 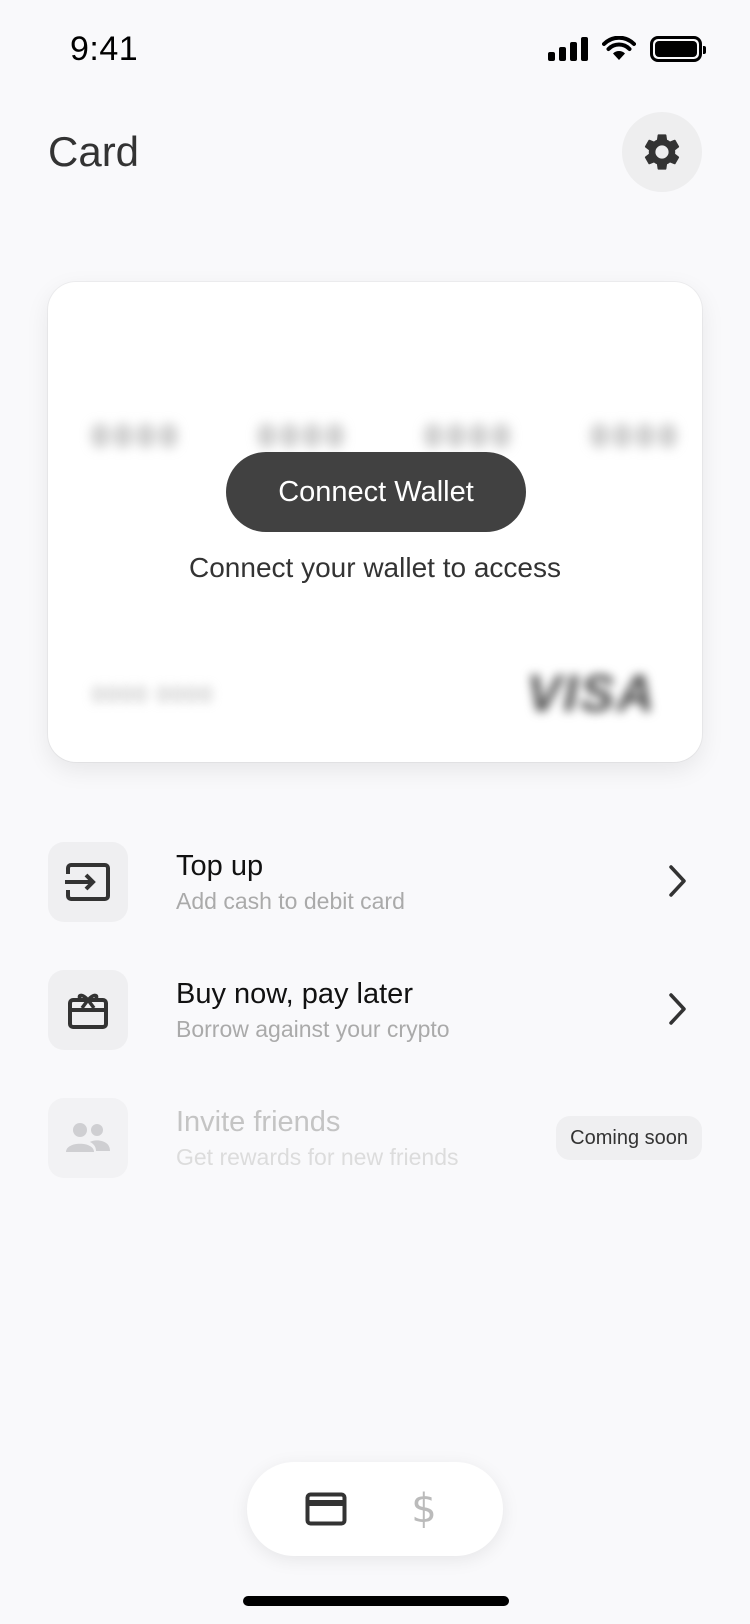 I want to click on dollar-icon: $, so click(x=424, y=1509).